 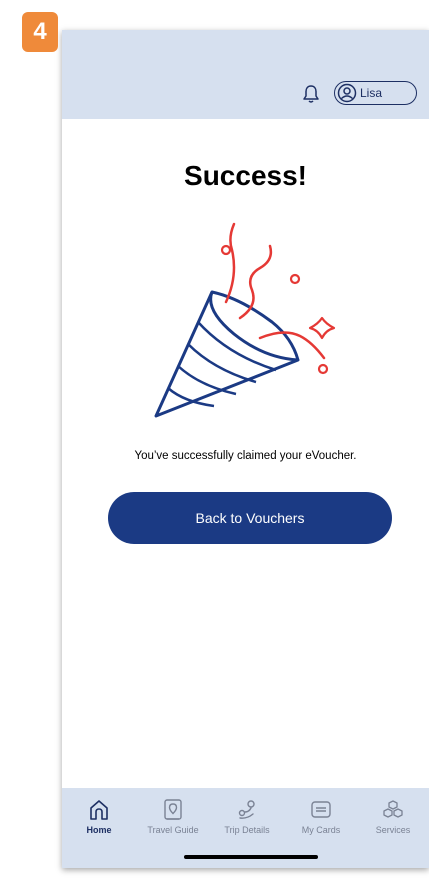 I want to click on tab-home-label: Home, so click(x=99, y=830).